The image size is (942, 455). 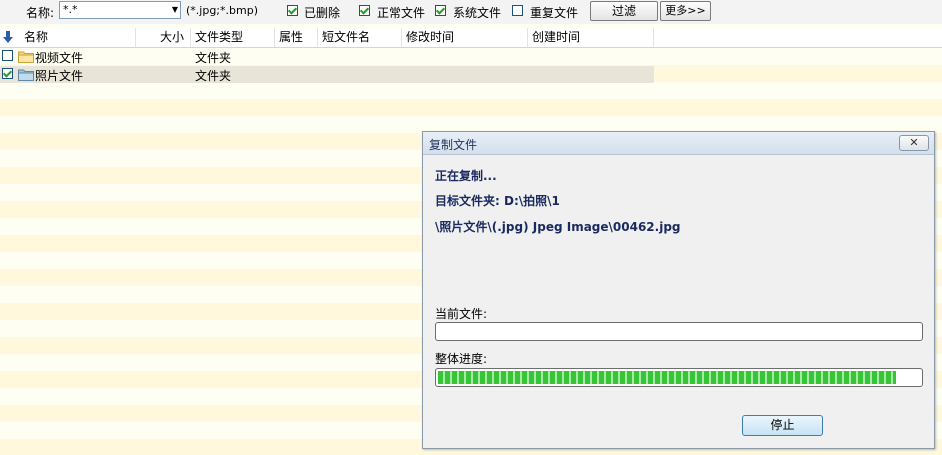 I want to click on column-created-time: 创建时间, so click(x=591, y=37).